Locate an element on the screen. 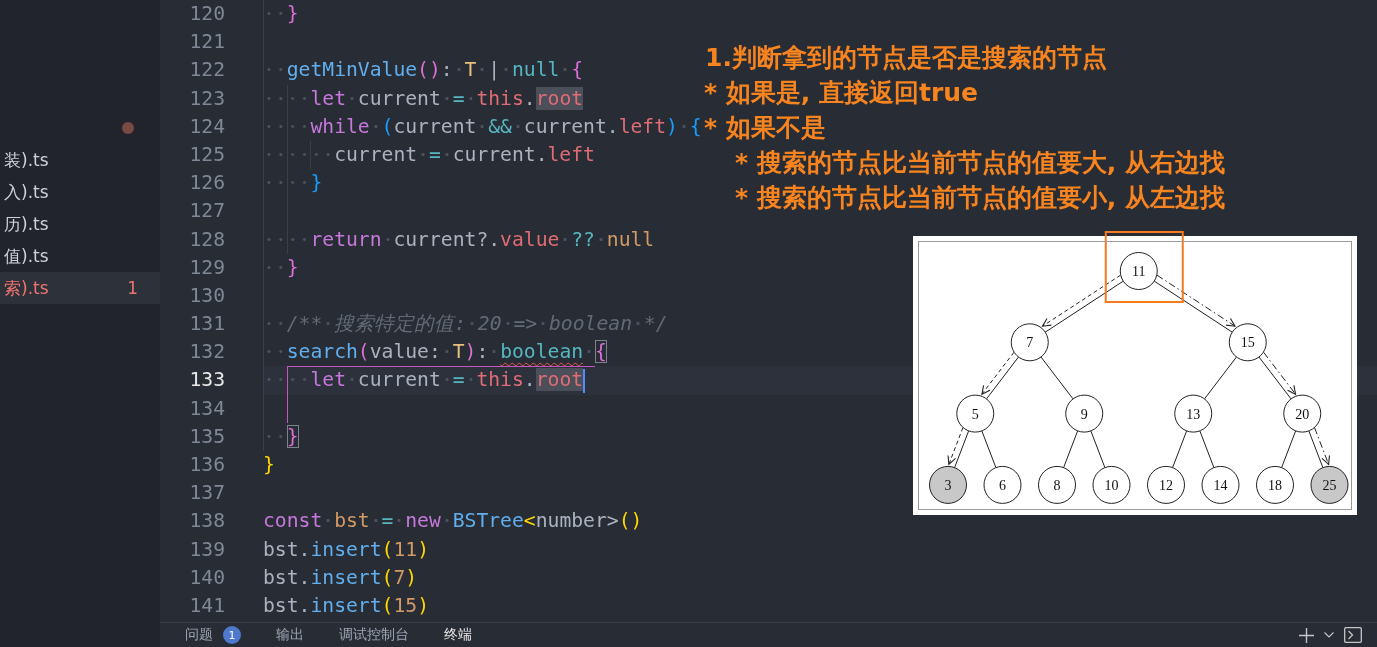 The width and height of the screenshot is (1377, 647). line-number: 140 is located at coordinates (206, 577).